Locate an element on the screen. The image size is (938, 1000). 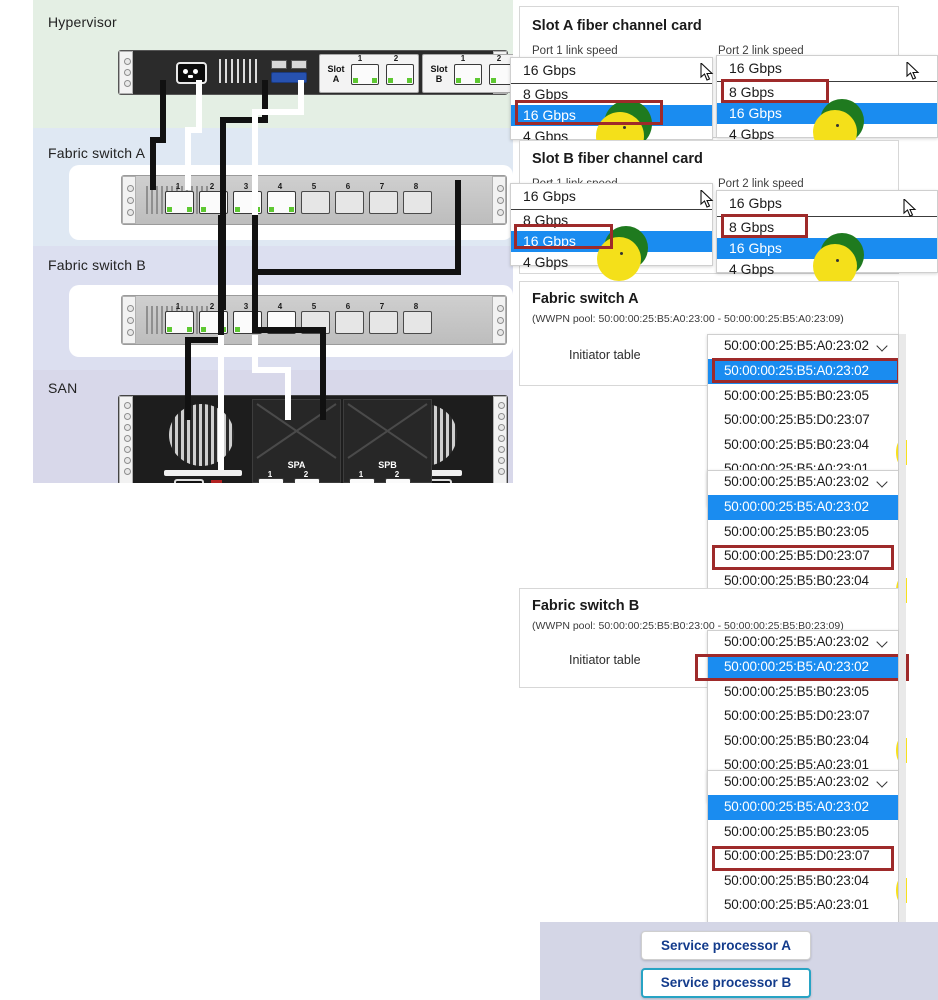
rack-ear-left is located at coordinates (126, 439).